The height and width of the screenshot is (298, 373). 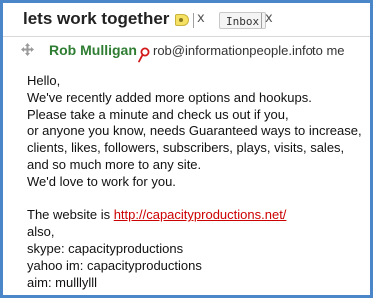 What do you see at coordinates (62, 282) in the screenshot?
I see `body-line: aim: mulllylll` at bounding box center [62, 282].